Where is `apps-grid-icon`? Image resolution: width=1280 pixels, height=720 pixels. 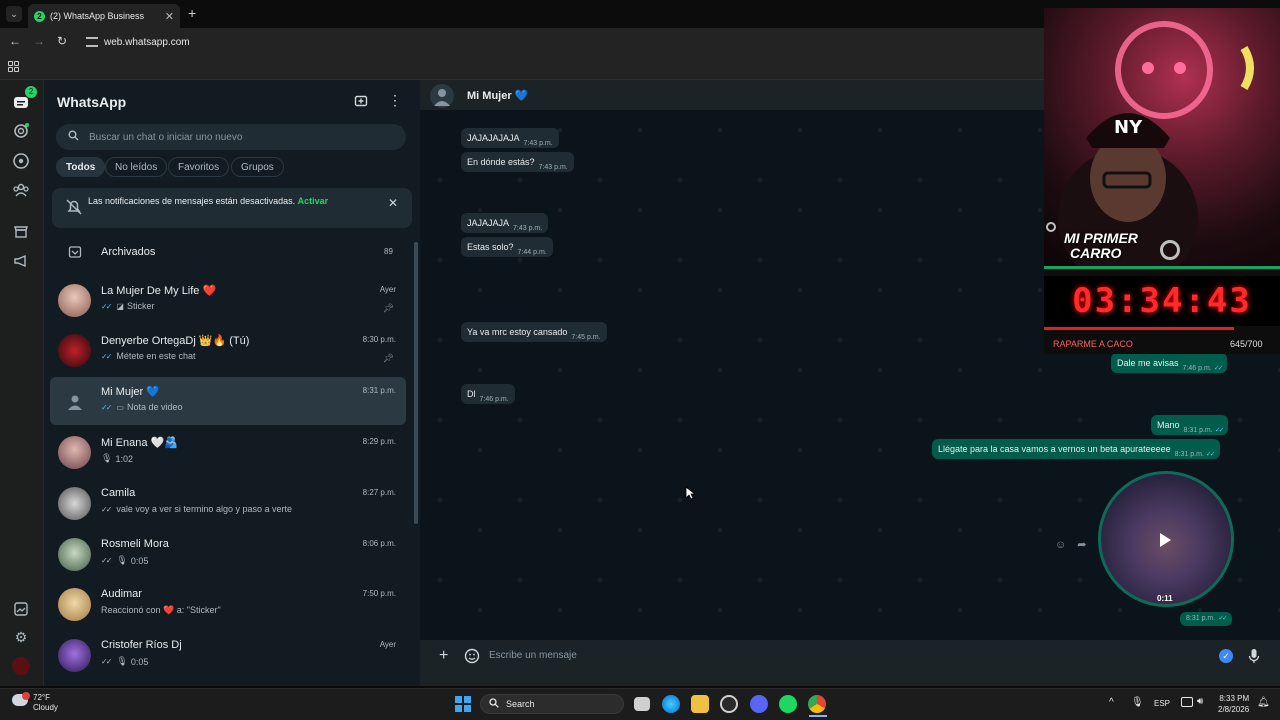
apps-grid-icon is located at coordinates (13, 66).